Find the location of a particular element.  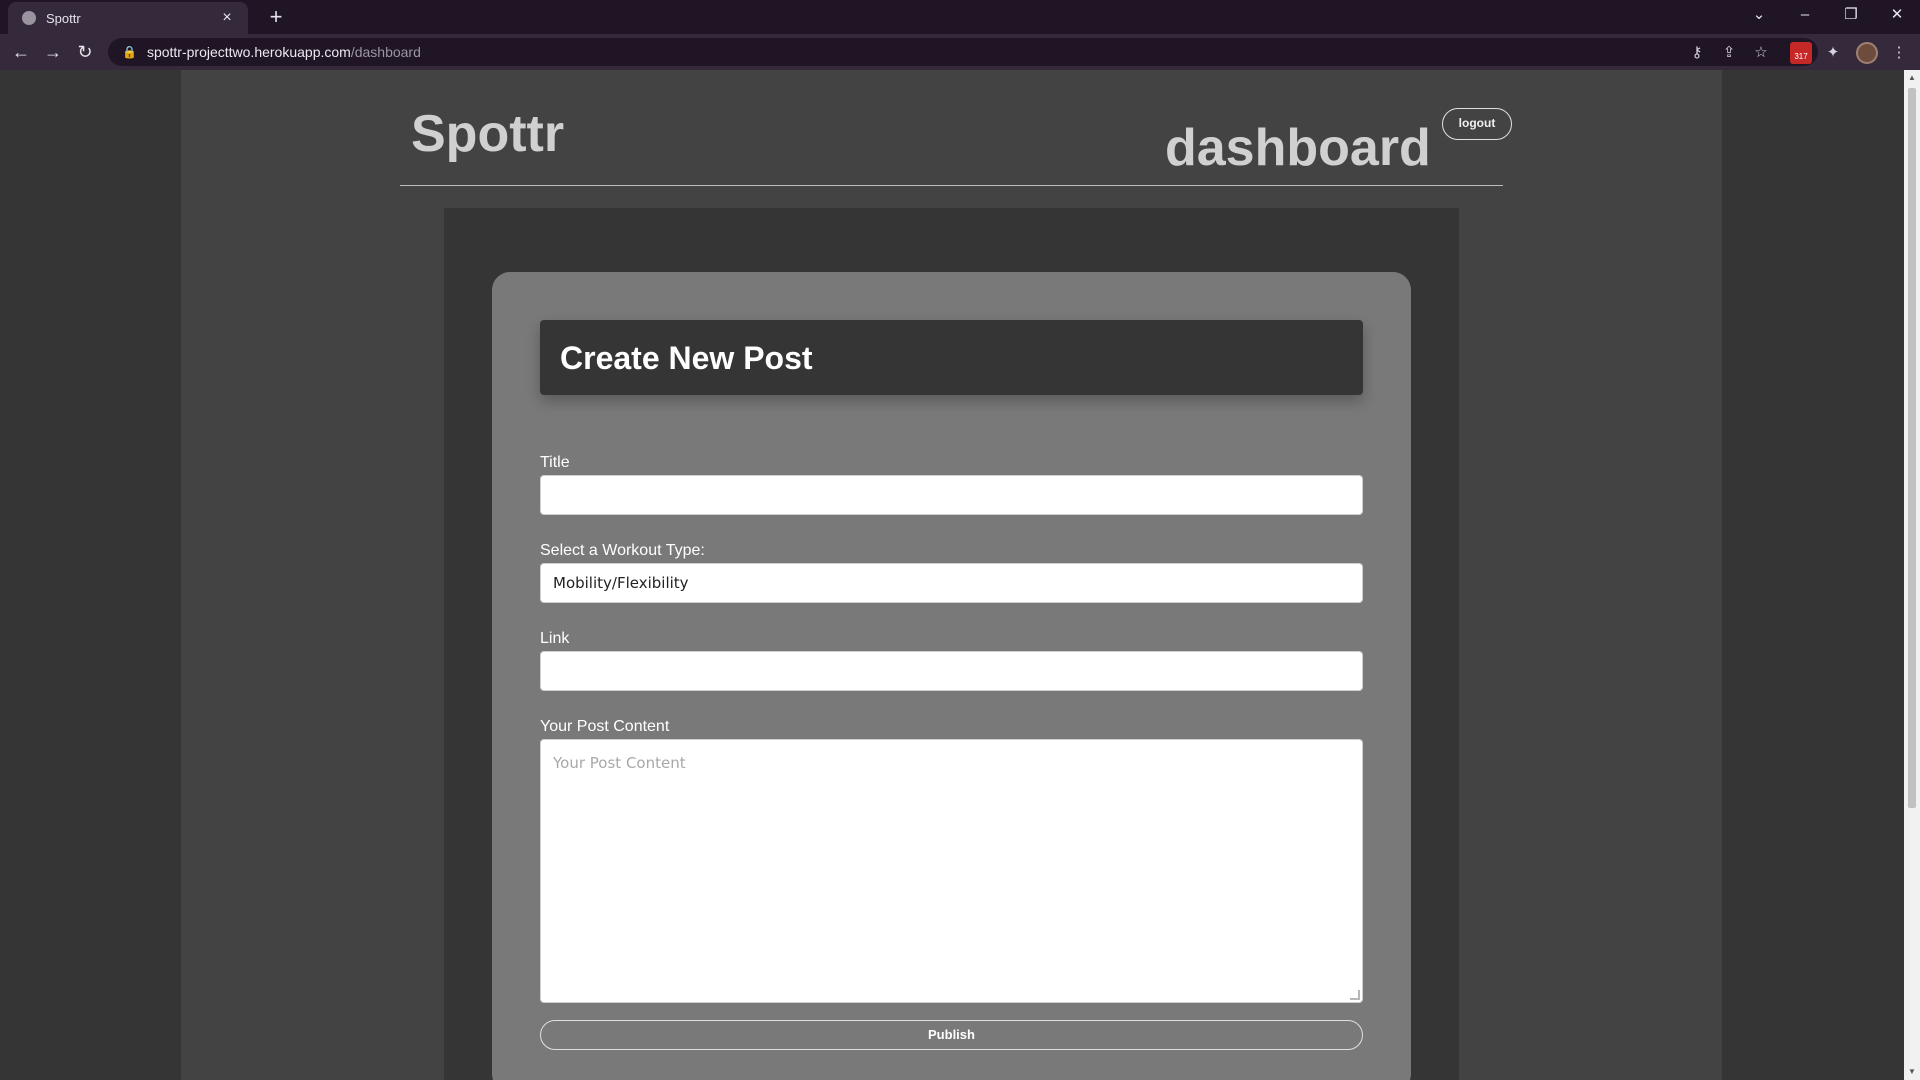

scroll-up-icon: ▲ is located at coordinates (1912, 78).